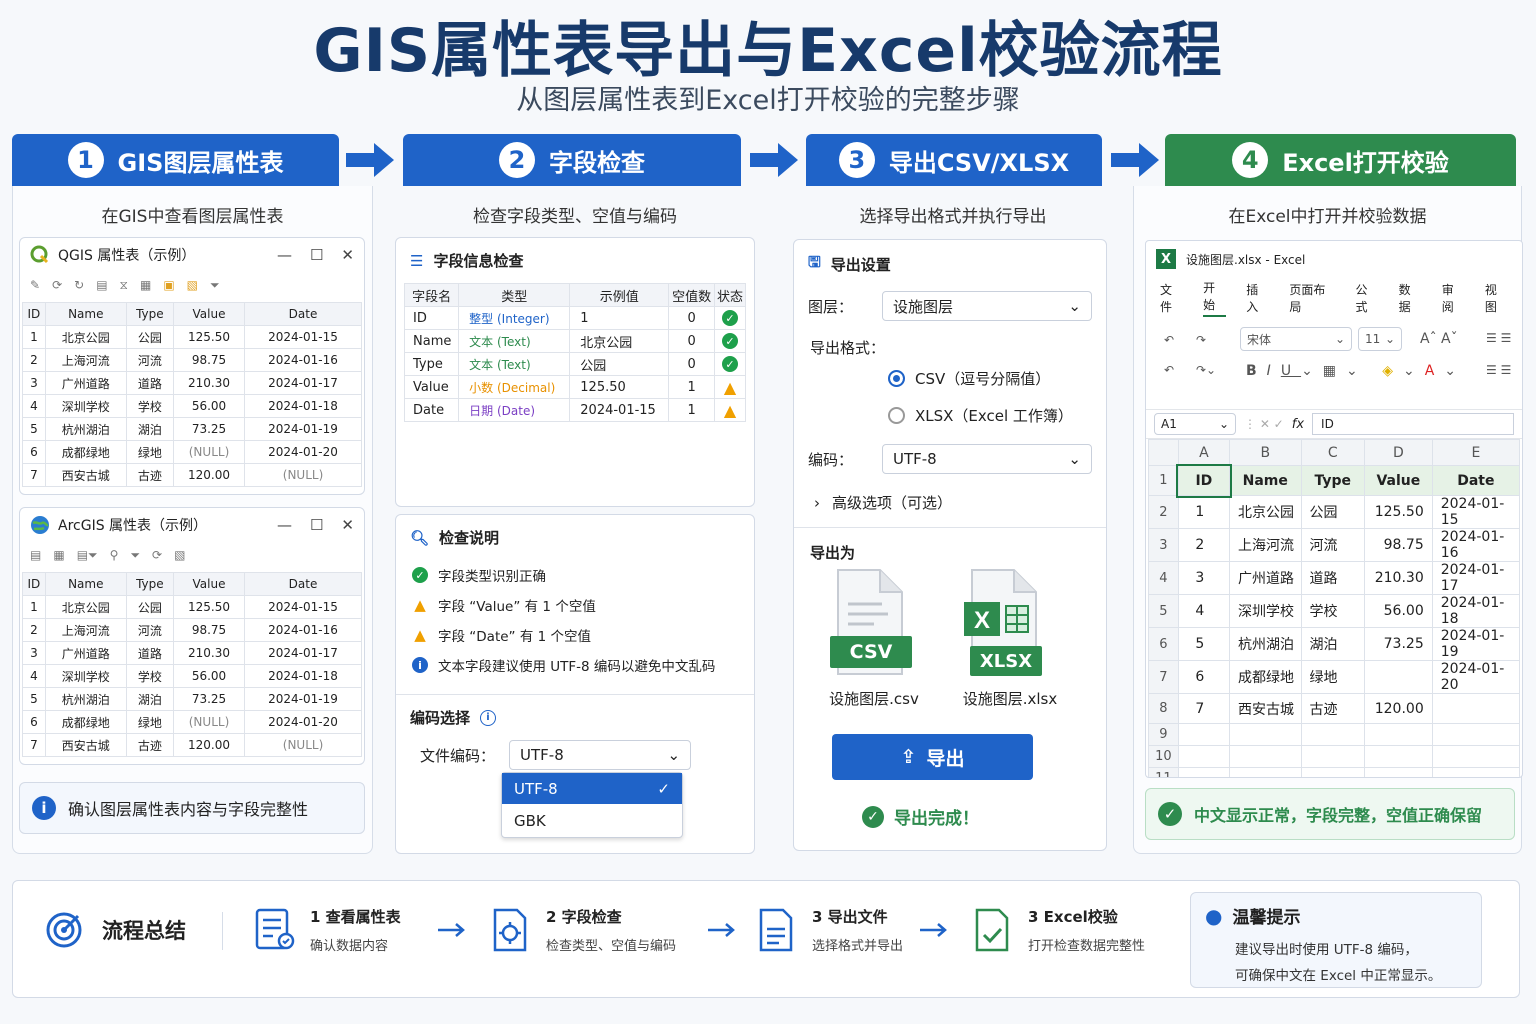 The image size is (1536, 1024). I want to click on export-encoding-select: UTF-8 ⌄, so click(987, 459).